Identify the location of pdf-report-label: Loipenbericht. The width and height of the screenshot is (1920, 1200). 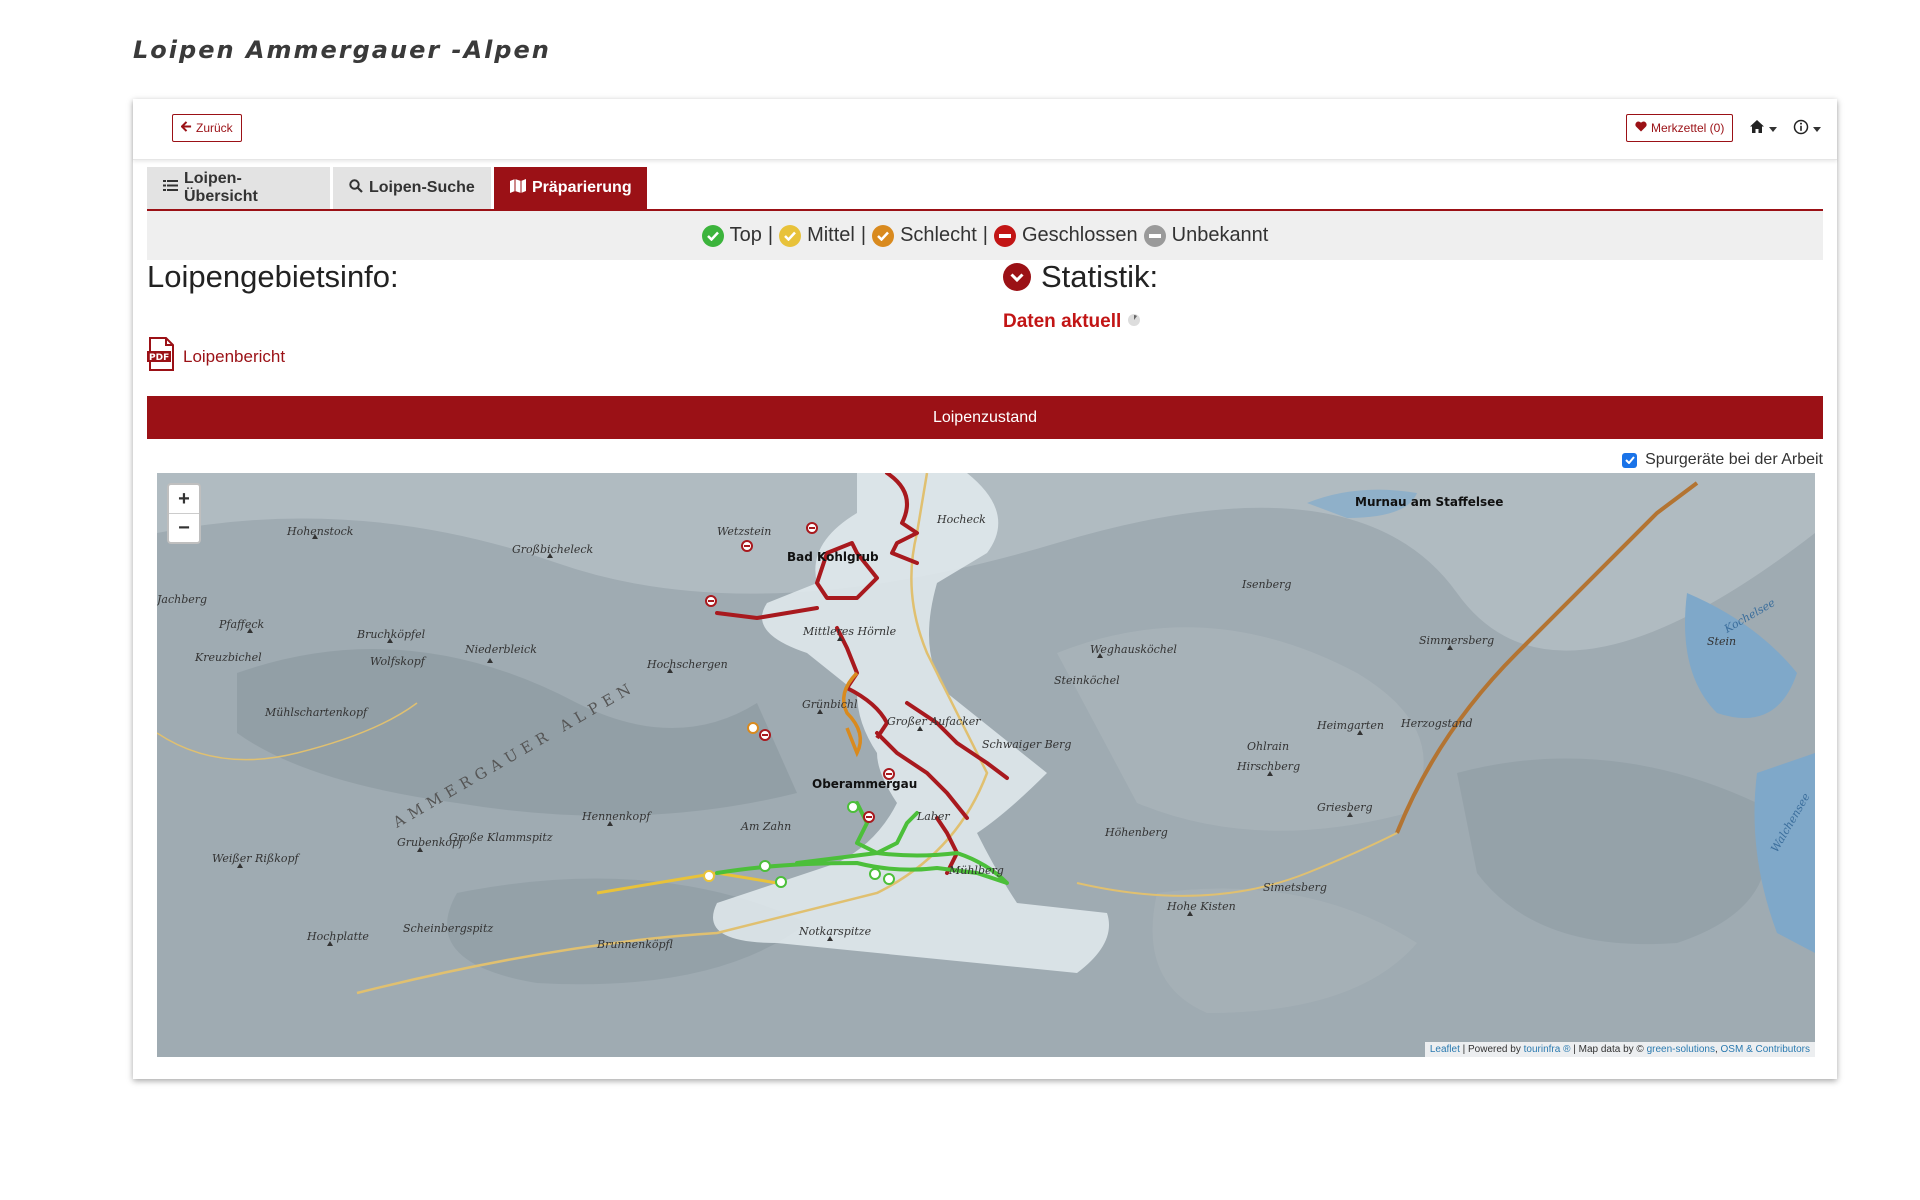
(234, 356).